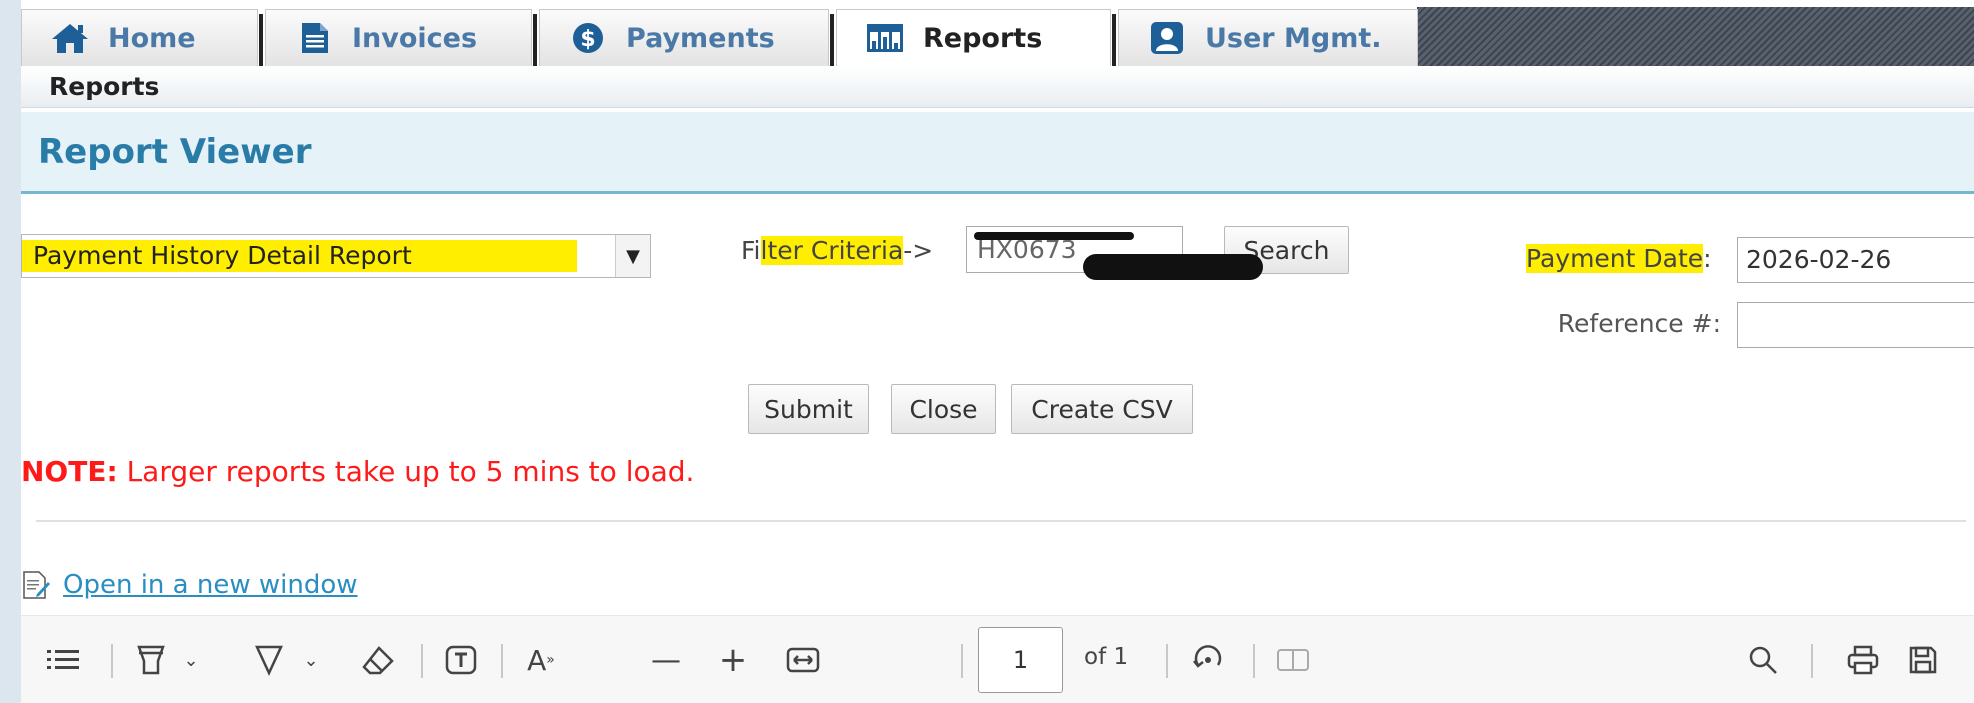  Describe the element at coordinates (1763, 659) in the screenshot. I see `search-icon` at that location.